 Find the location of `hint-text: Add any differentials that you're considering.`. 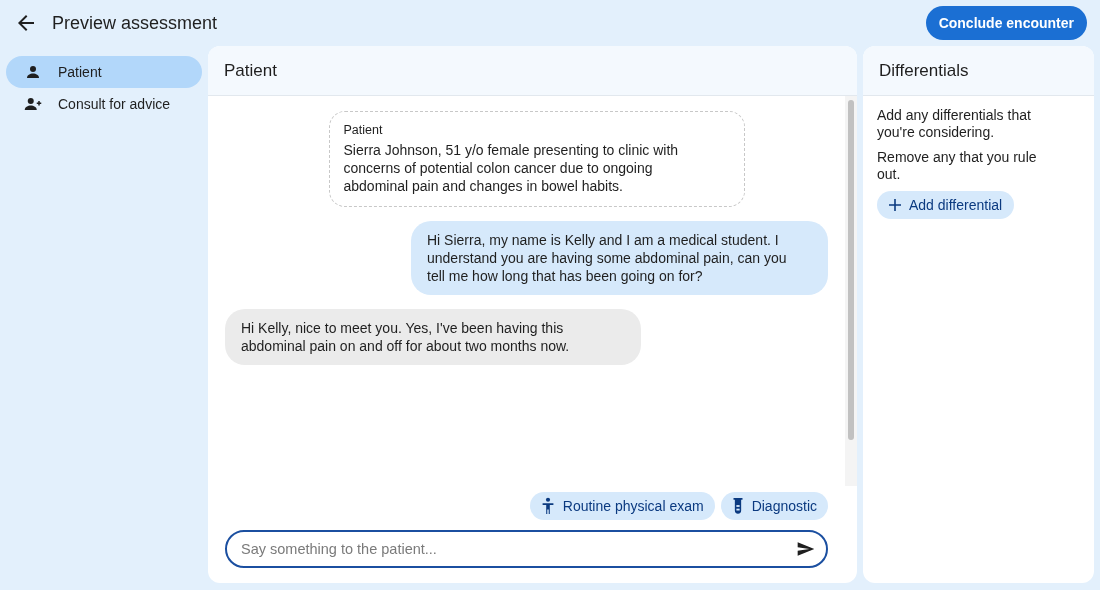

hint-text: Add any differentials that you're considering. is located at coordinates (954, 124).